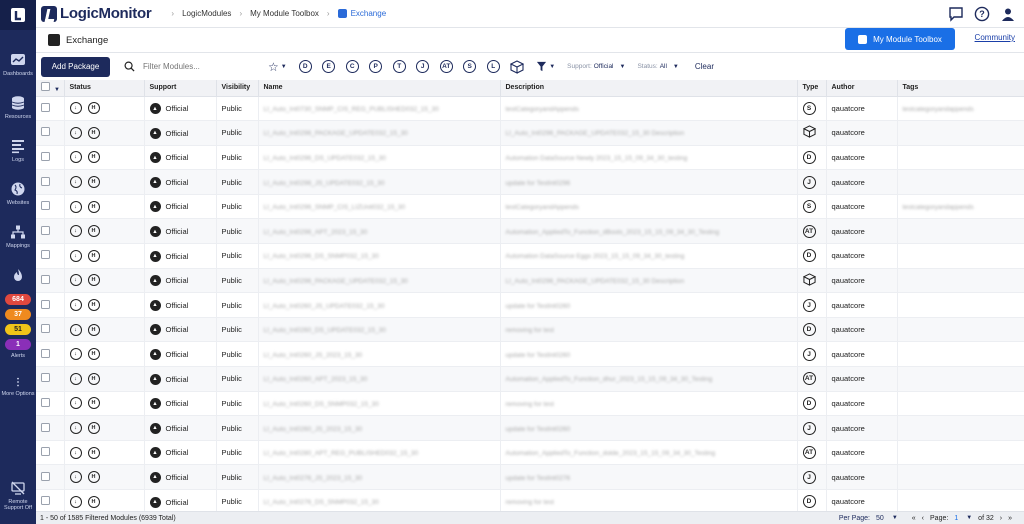 This screenshot has height=524, width=1024. Describe the element at coordinates (305, 66) in the screenshot. I see `filter-datasource: D` at that location.